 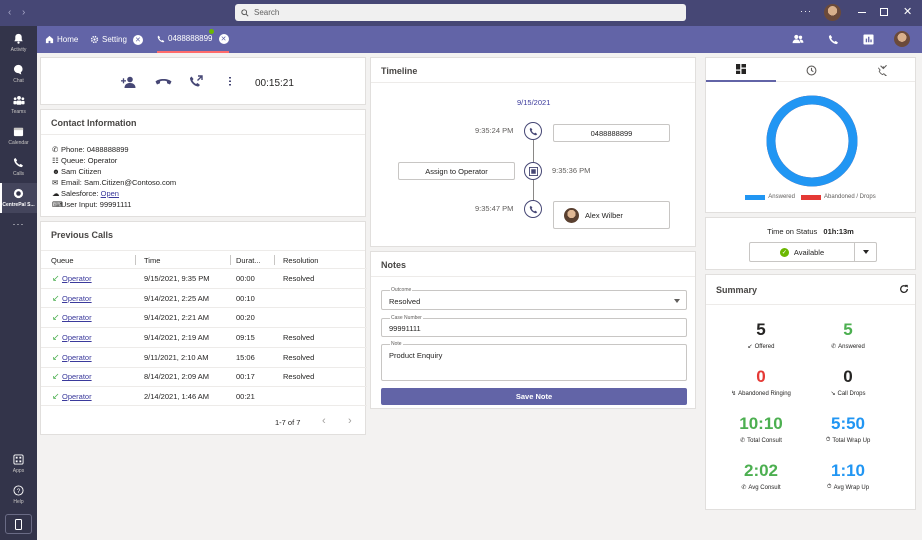 What do you see at coordinates (18, 490) in the screenshot?
I see `help-icon: ?` at bounding box center [18, 490].